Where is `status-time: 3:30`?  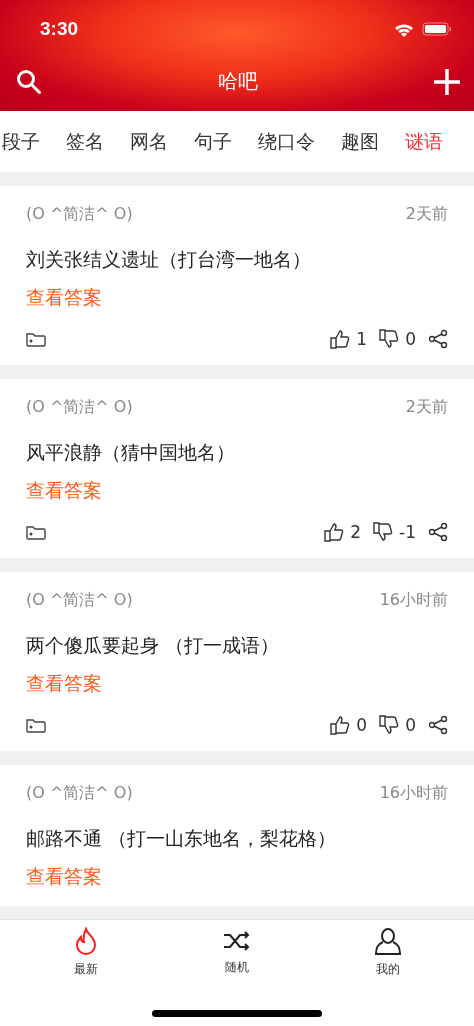
status-time: 3:30 is located at coordinates (59, 29).